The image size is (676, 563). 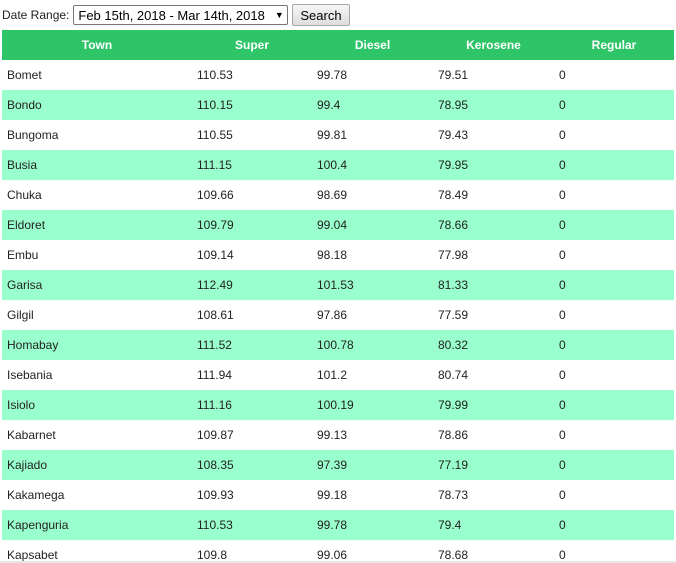 What do you see at coordinates (453, 195) in the screenshot?
I see `cell-kerosene: 78.49` at bounding box center [453, 195].